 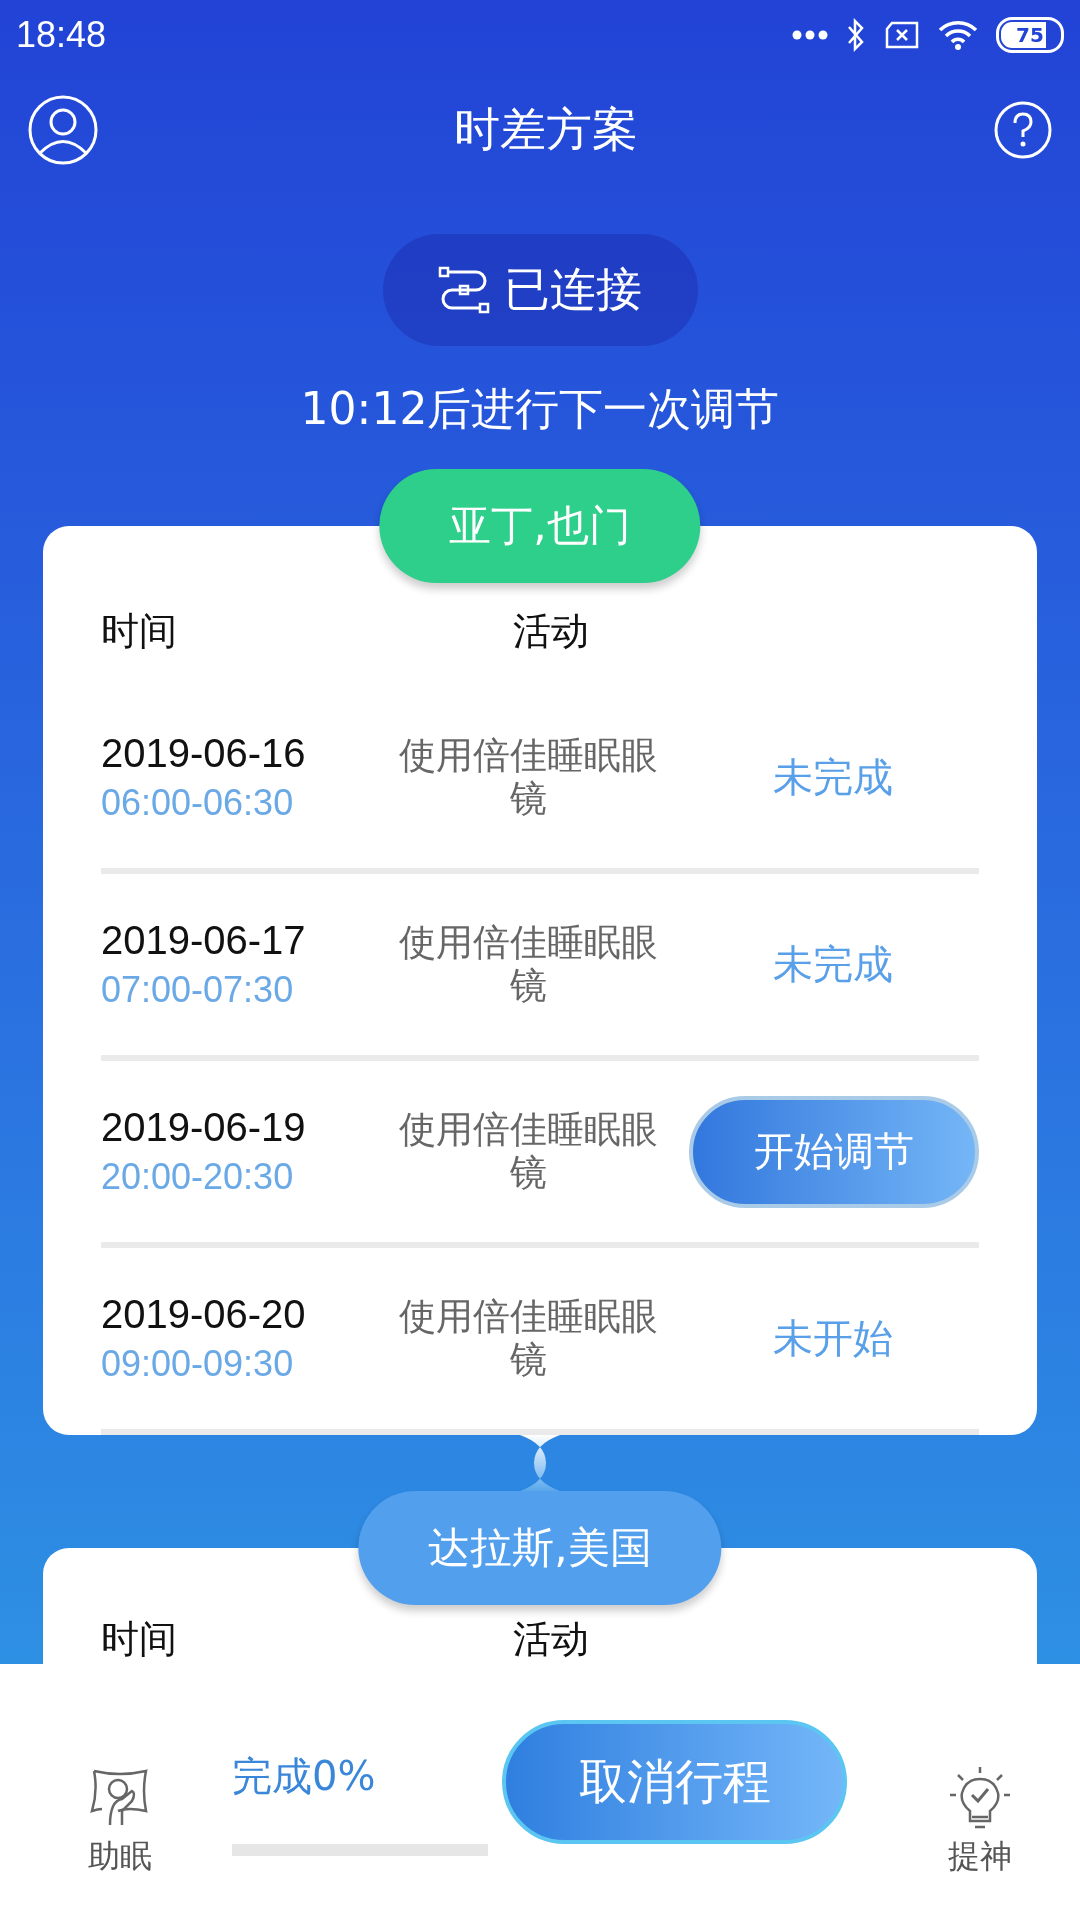 What do you see at coordinates (120, 1857) in the screenshot?
I see `sleep-label: 助眠` at bounding box center [120, 1857].